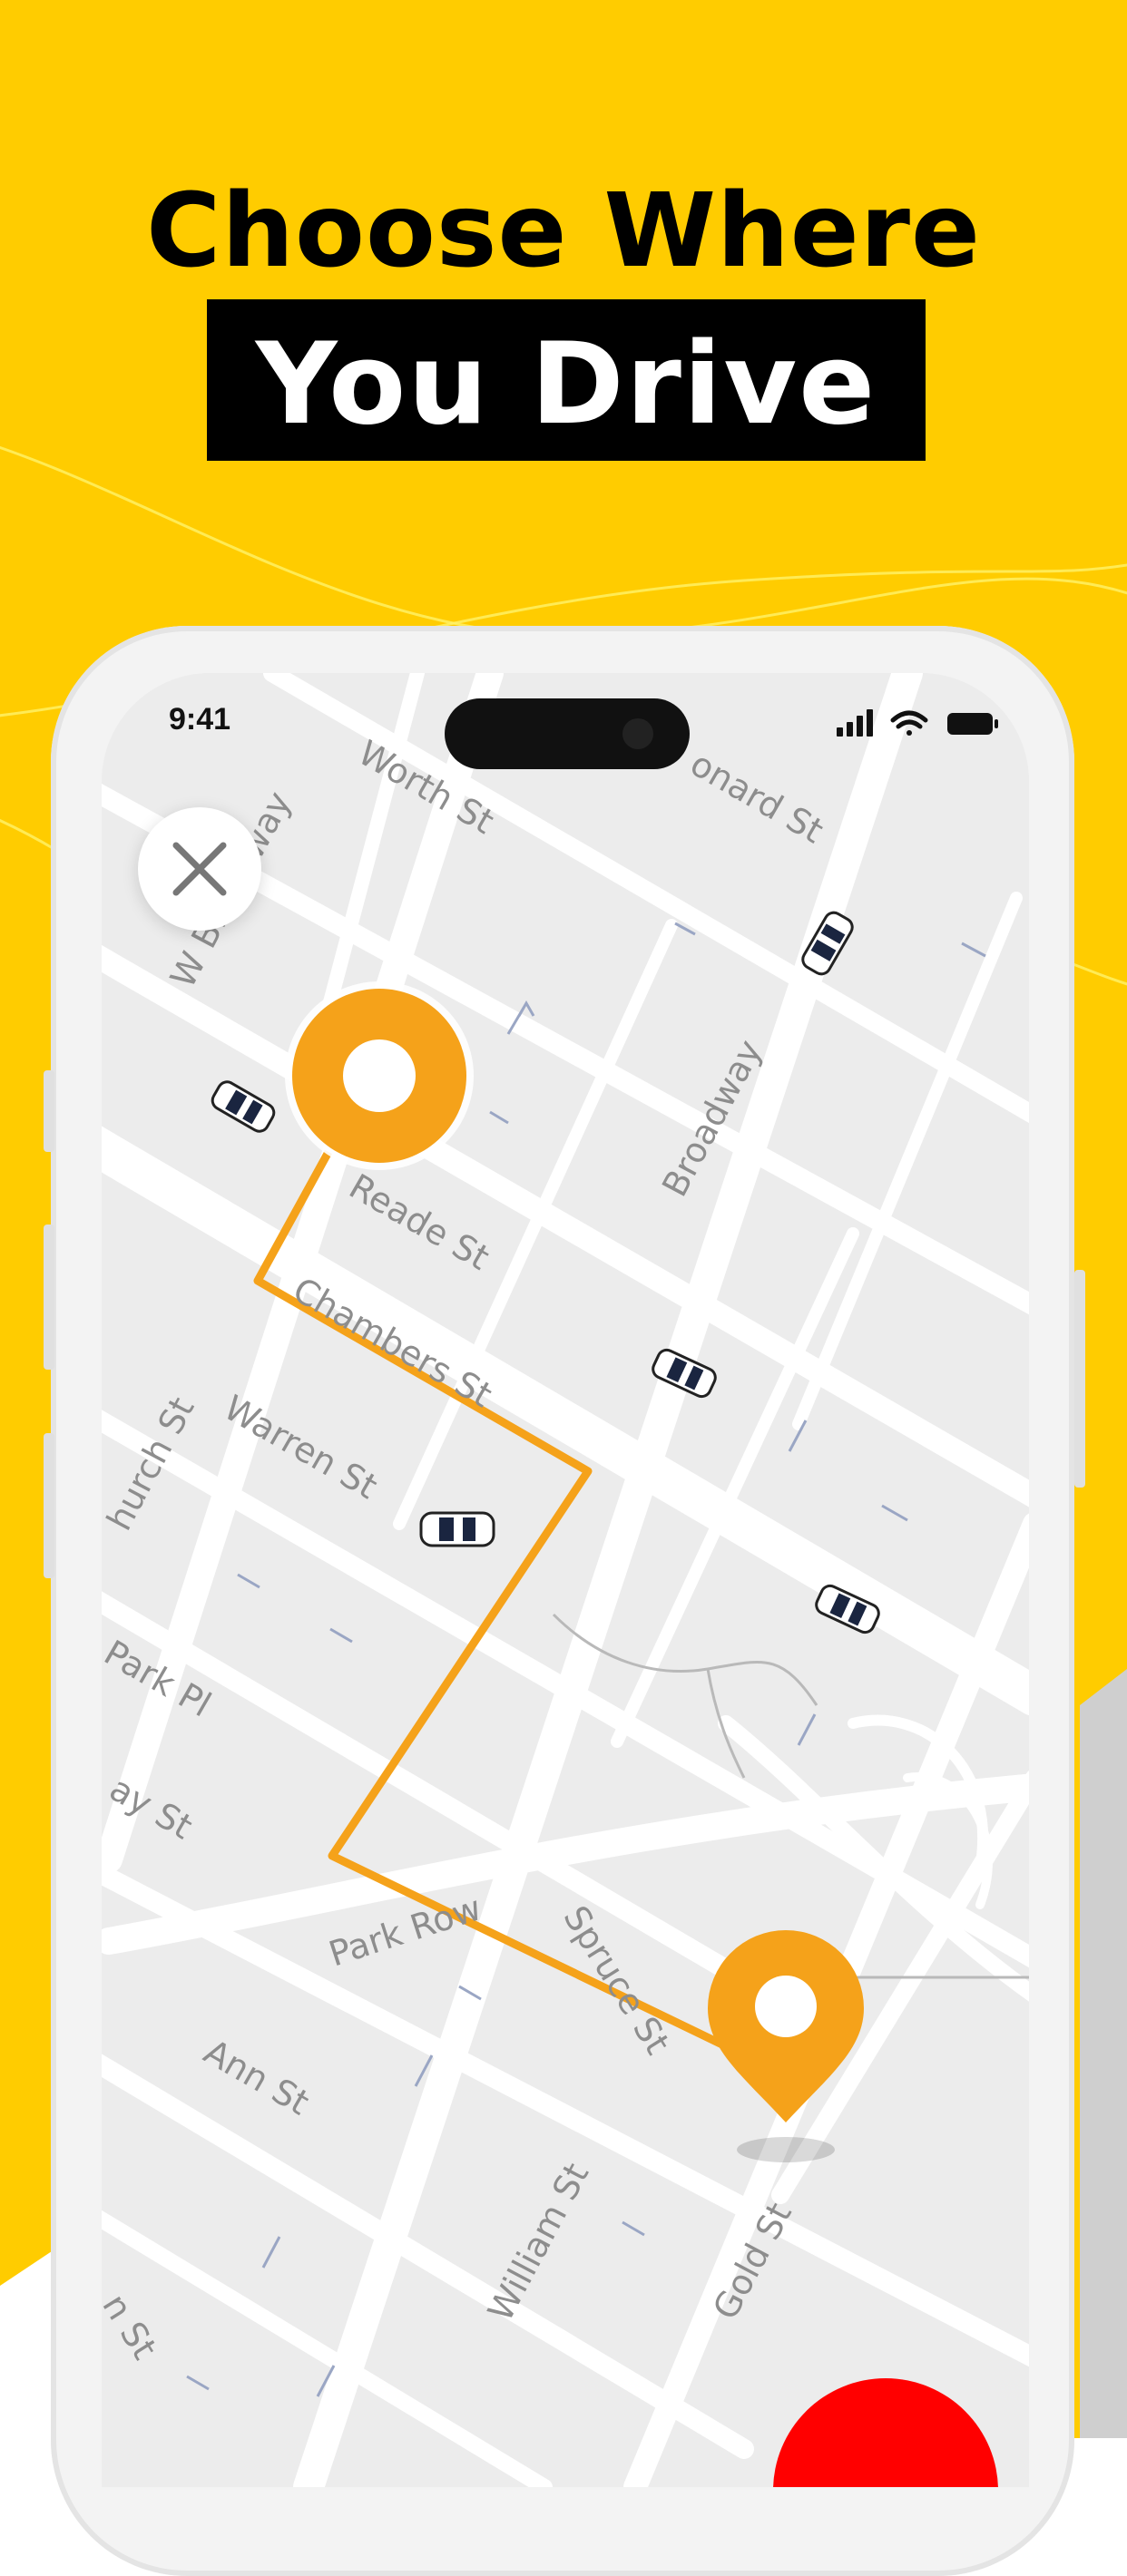 This screenshot has width=1127, height=2576. What do you see at coordinates (563, 231) in the screenshot?
I see `headline-line-1: Choose Where` at bounding box center [563, 231].